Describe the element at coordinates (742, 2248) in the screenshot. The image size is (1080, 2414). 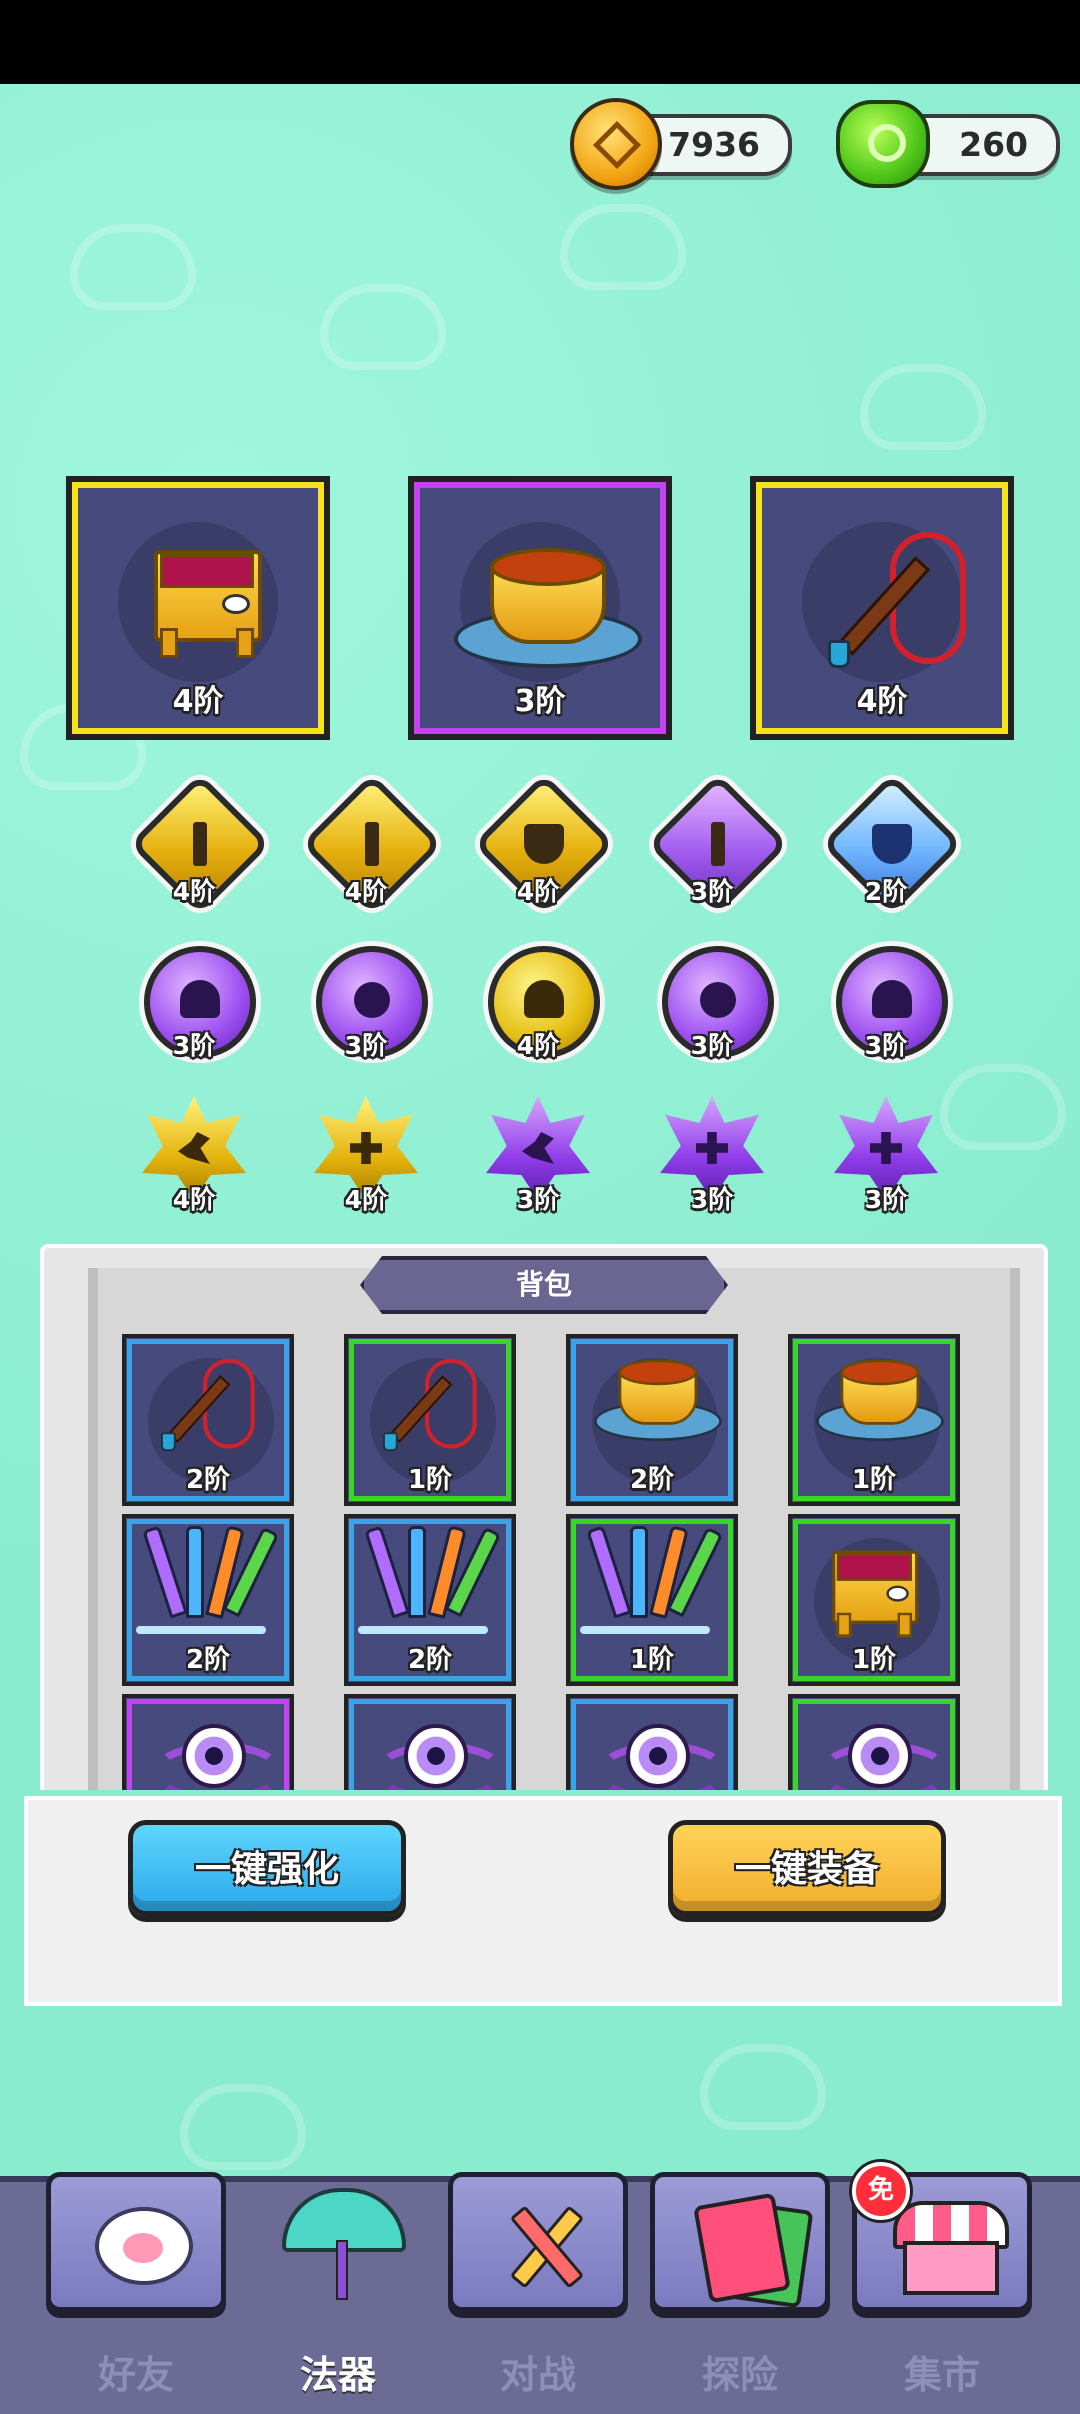
I see `cards-icon` at that location.